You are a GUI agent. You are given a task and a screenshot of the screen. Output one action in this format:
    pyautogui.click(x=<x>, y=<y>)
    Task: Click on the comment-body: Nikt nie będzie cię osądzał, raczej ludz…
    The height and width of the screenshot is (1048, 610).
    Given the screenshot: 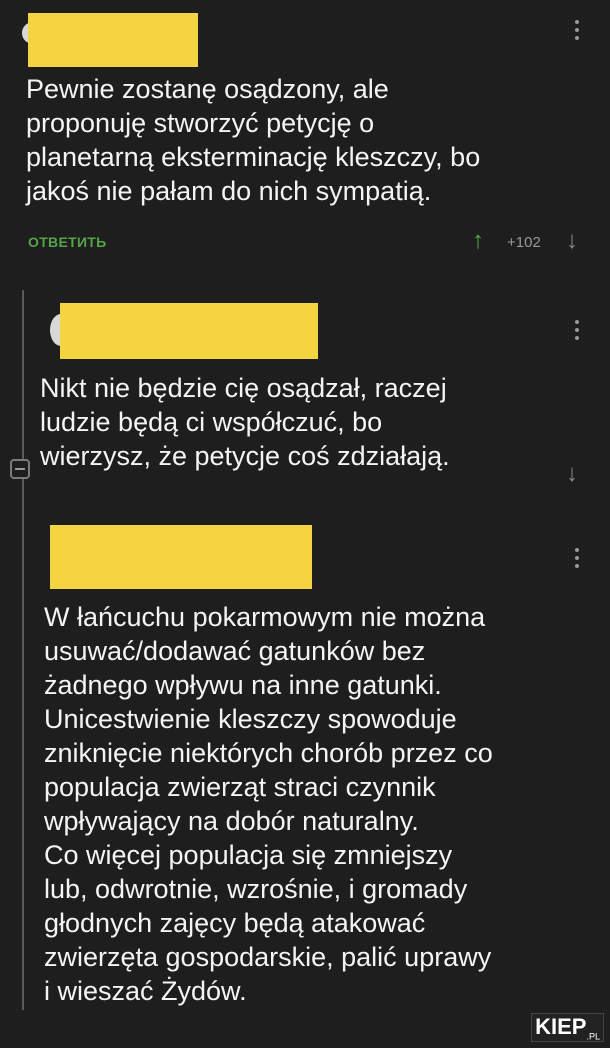 What is the action you would take?
    pyautogui.click(x=245, y=422)
    